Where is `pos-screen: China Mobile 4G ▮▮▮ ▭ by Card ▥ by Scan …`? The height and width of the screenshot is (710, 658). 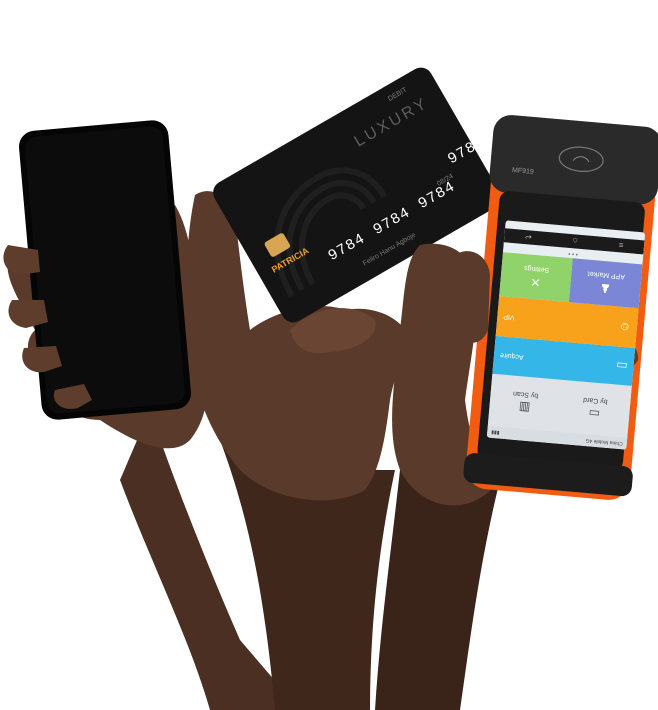
pos-screen: China Mobile 4G ▮▮▮ ▭ by Card ▥ by Scan … is located at coordinates (566, 335).